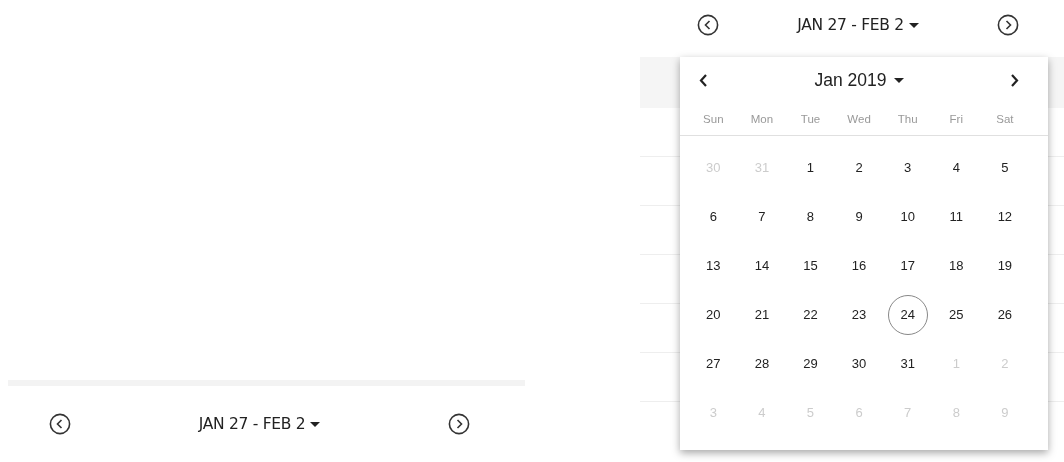  I want to click on month-dropdown: Jan 2019, so click(859, 80).